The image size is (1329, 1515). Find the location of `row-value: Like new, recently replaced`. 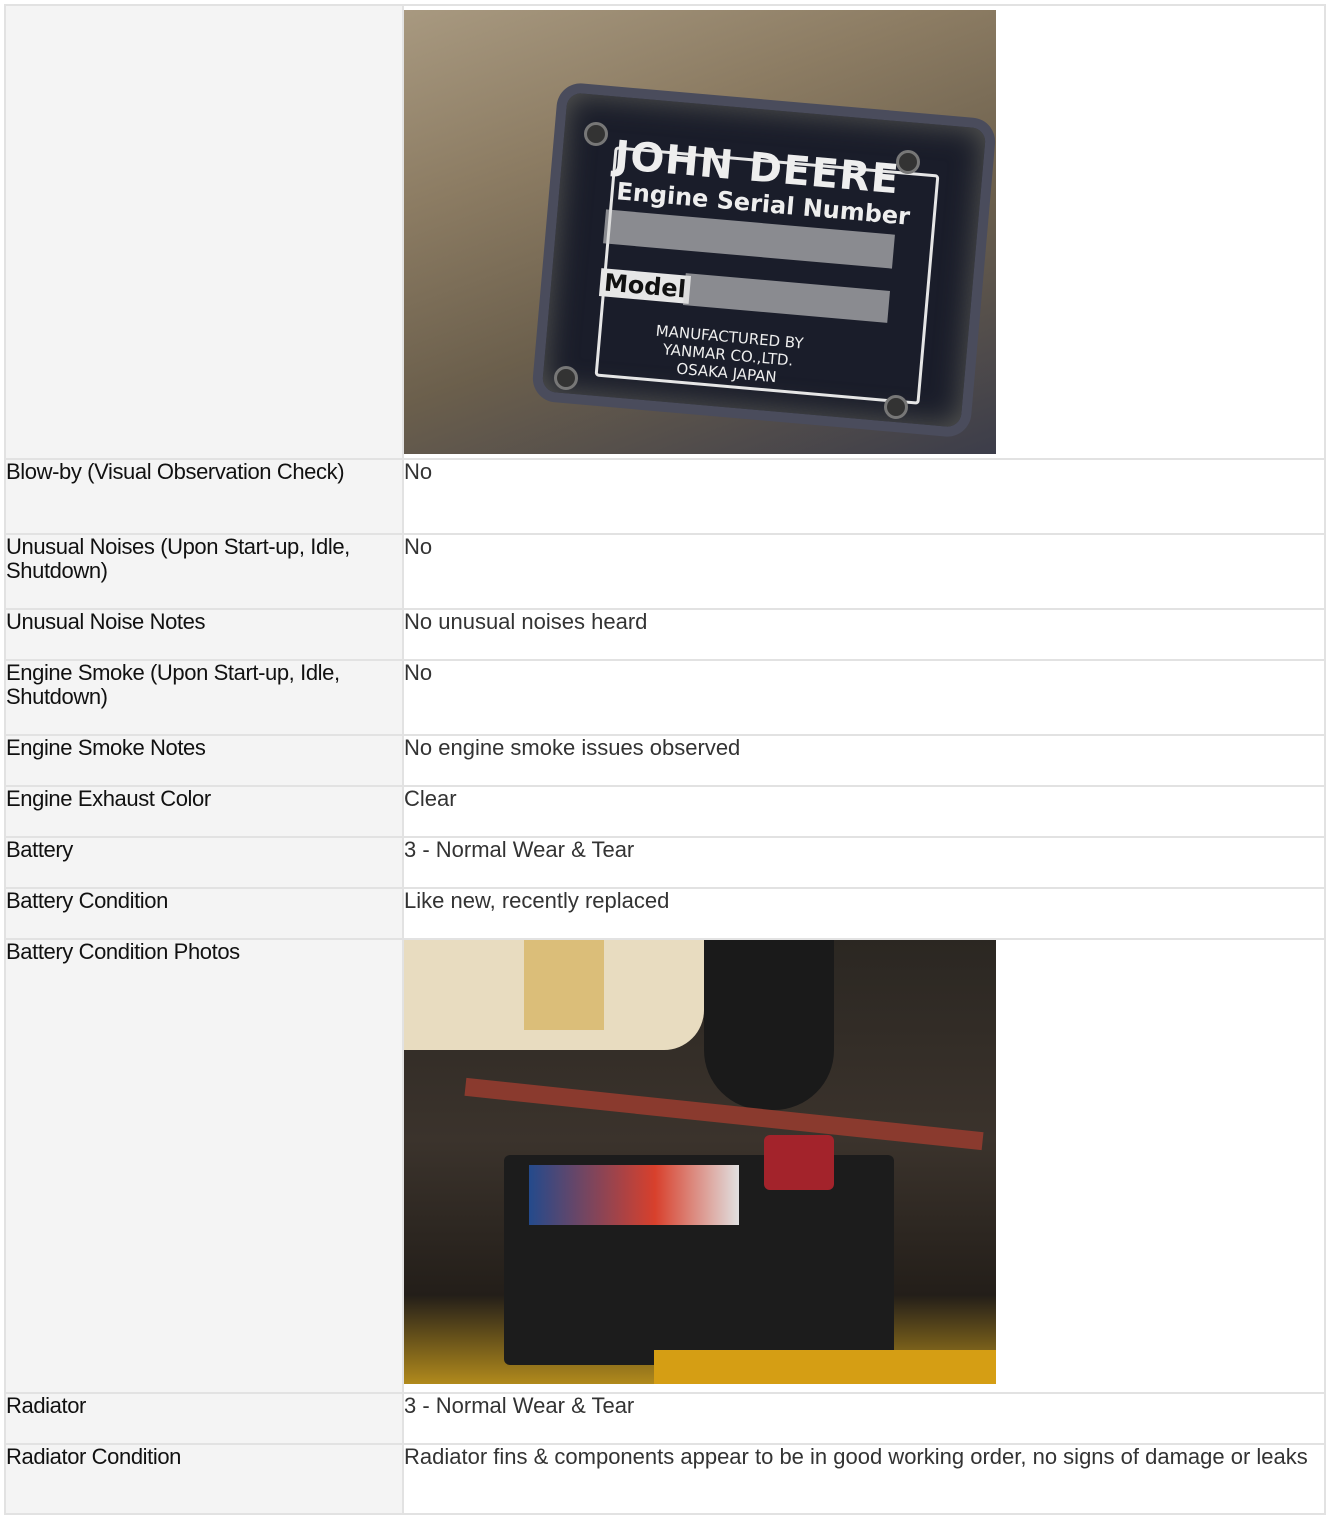

row-value: Like new, recently replaced is located at coordinates (864, 913).